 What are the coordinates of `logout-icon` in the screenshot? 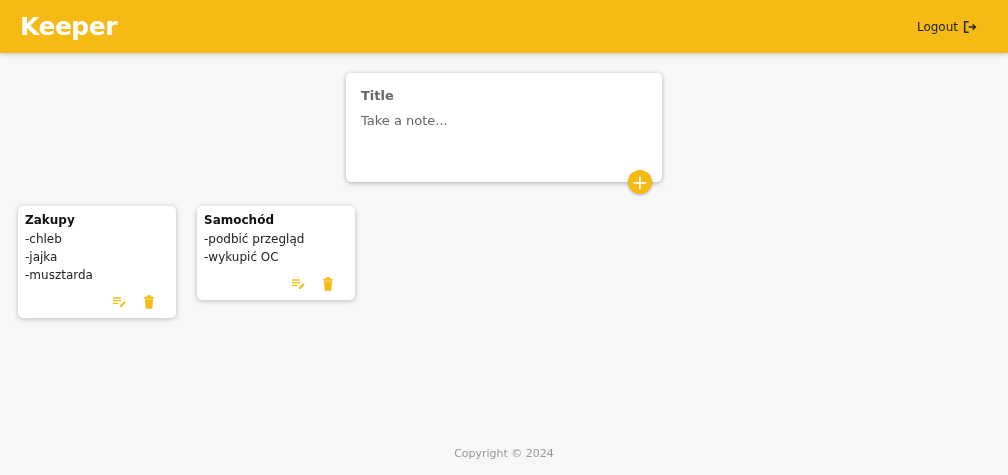 It's located at (970, 26).